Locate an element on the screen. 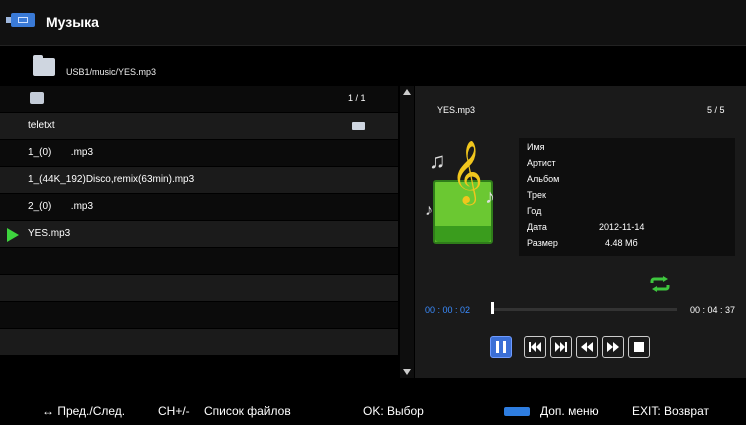  list-item-selected: YES.mp3 is located at coordinates (199, 234).